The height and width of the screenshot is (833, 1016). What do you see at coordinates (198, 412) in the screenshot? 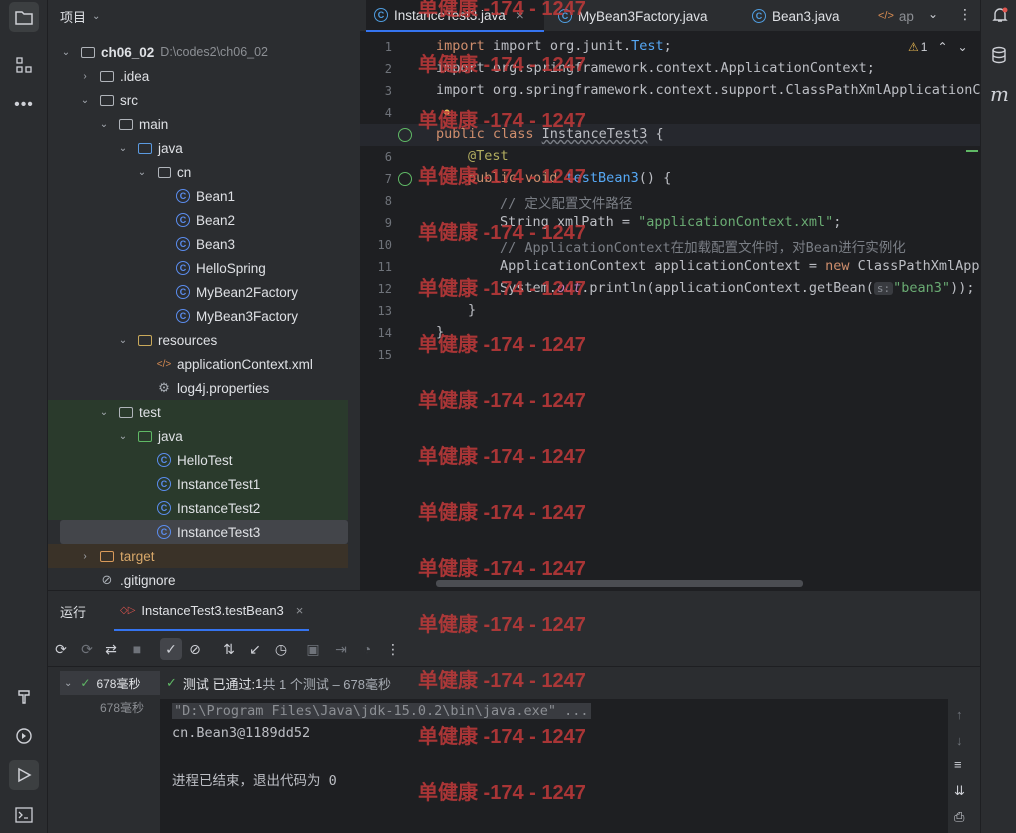
I see `tree-item: ⌄ test` at bounding box center [198, 412].